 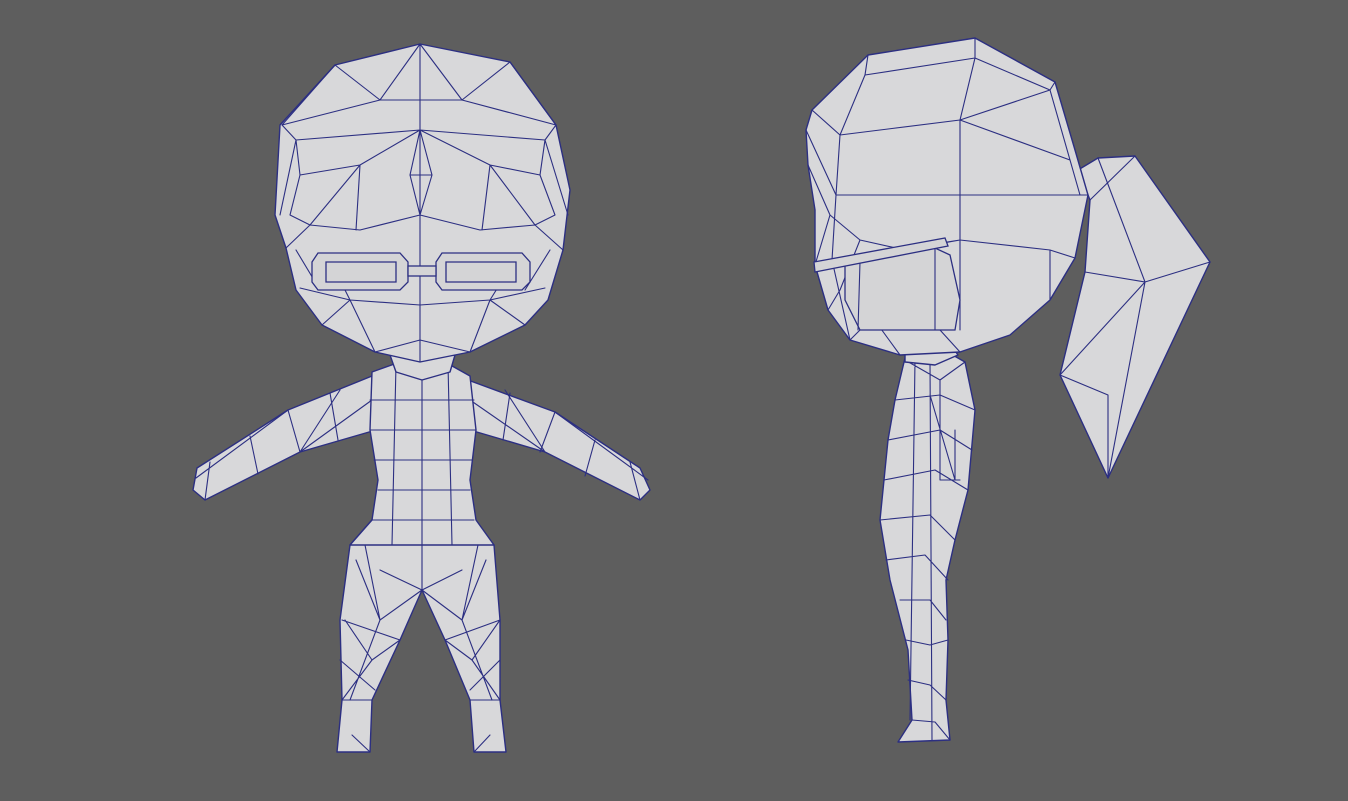 What do you see at coordinates (927, 543) in the screenshot?
I see `side-body` at bounding box center [927, 543].